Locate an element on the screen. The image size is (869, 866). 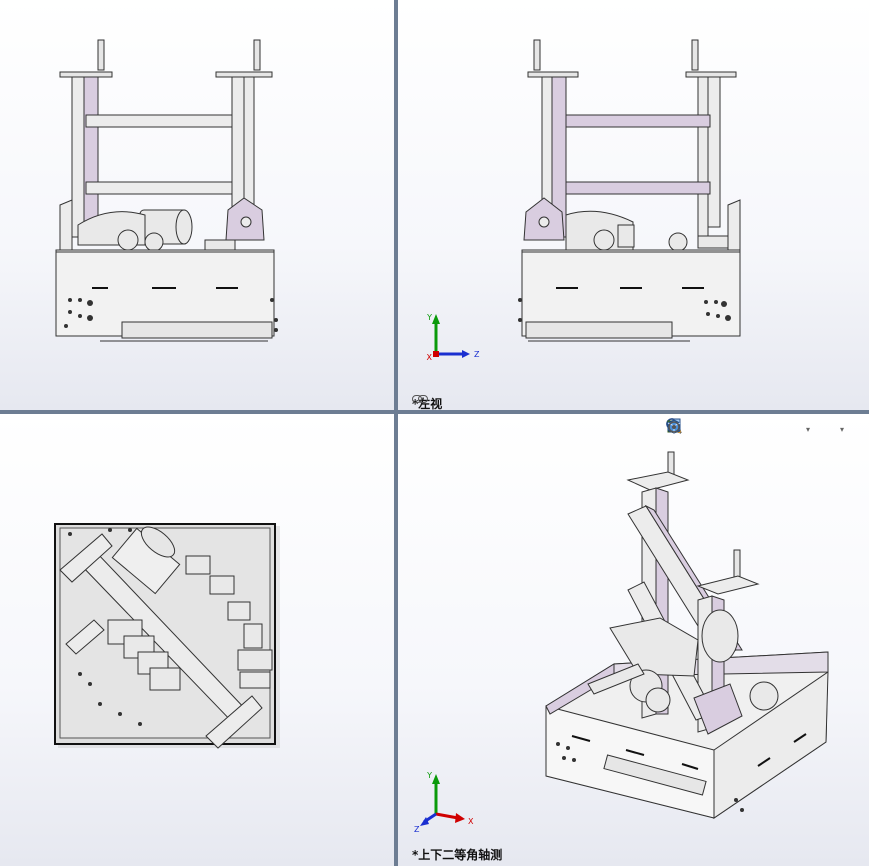
view-label-left: *左视 is located at coordinates (427, 402).